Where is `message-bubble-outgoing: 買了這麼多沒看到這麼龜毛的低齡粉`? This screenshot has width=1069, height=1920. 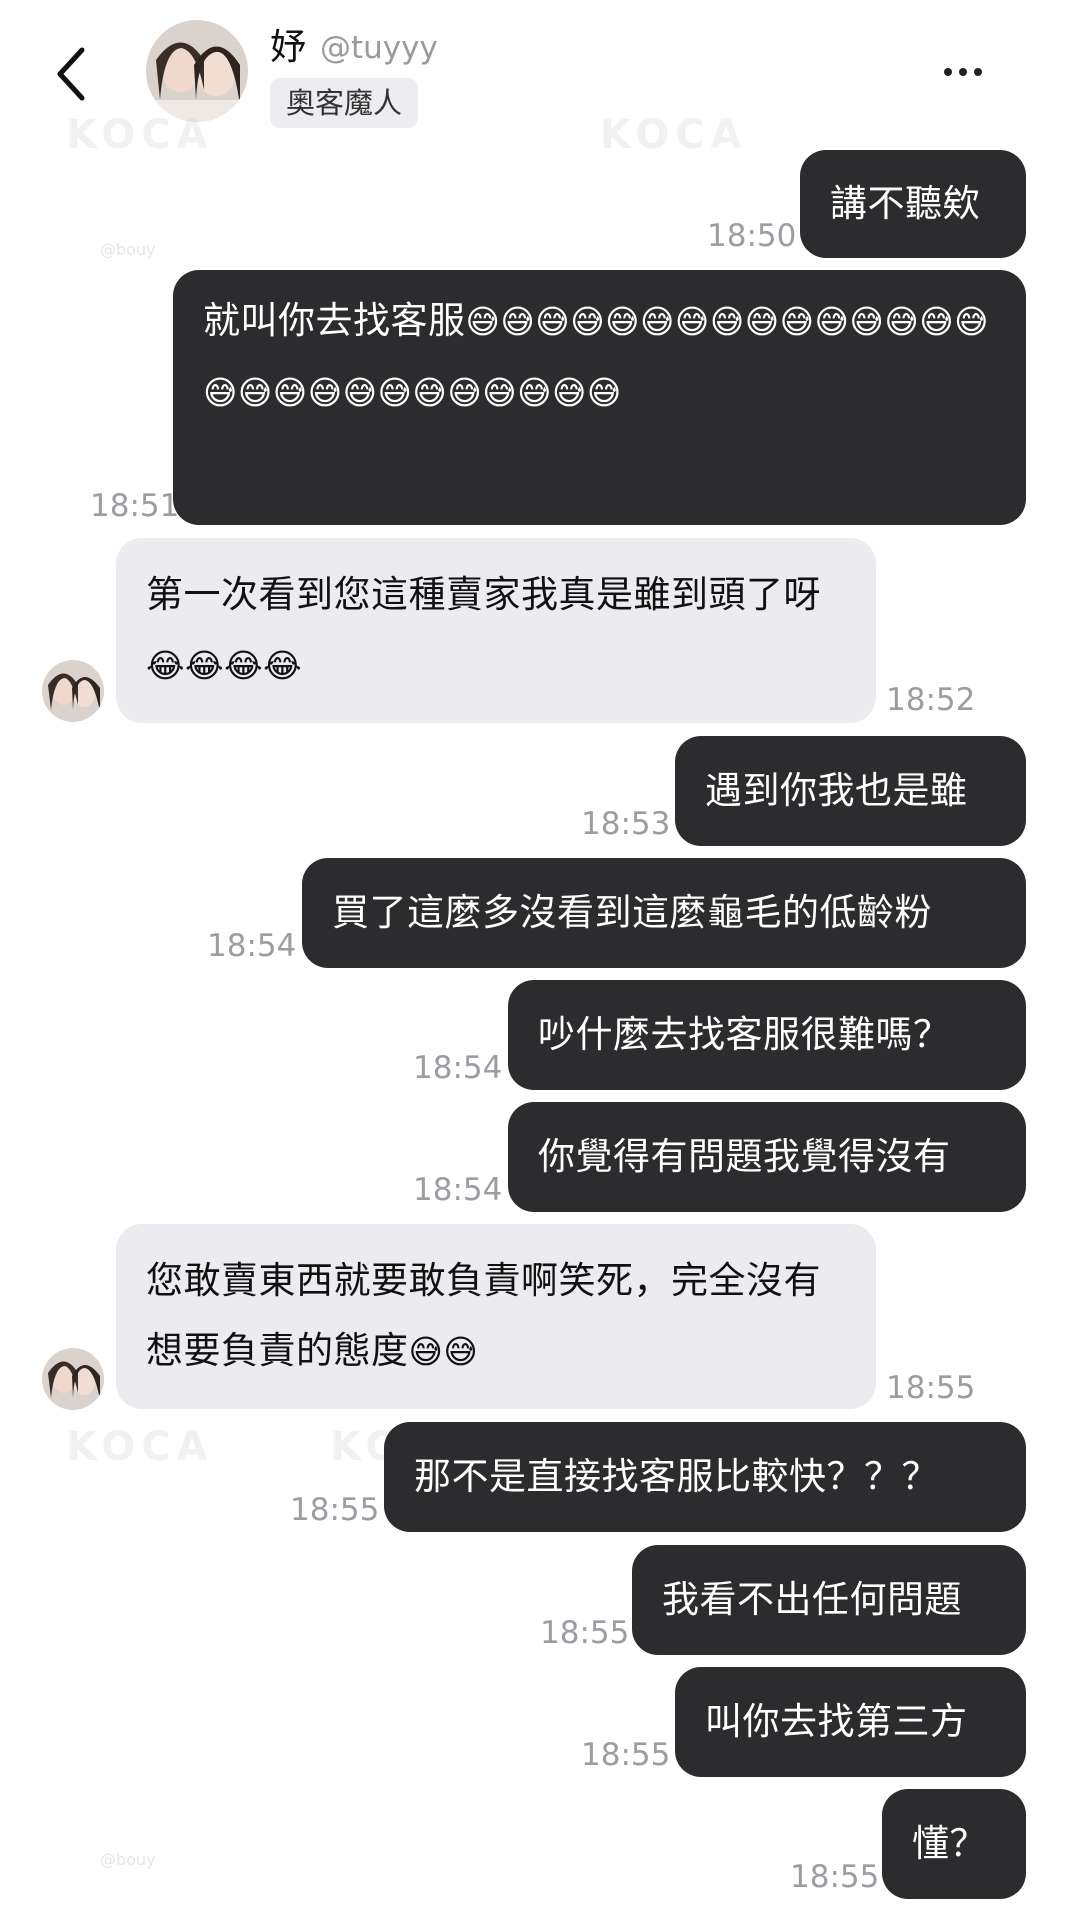 message-bubble-outgoing: 買了這麼多沒看到這麼龜毛的低齡粉 is located at coordinates (664, 913).